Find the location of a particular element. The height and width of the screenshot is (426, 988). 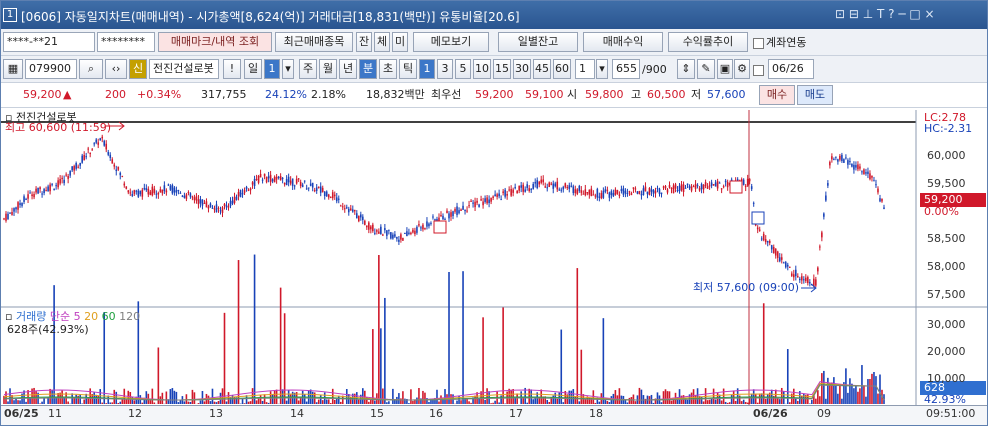

profit-trend-button: 수익률추이 is located at coordinates (708, 42).